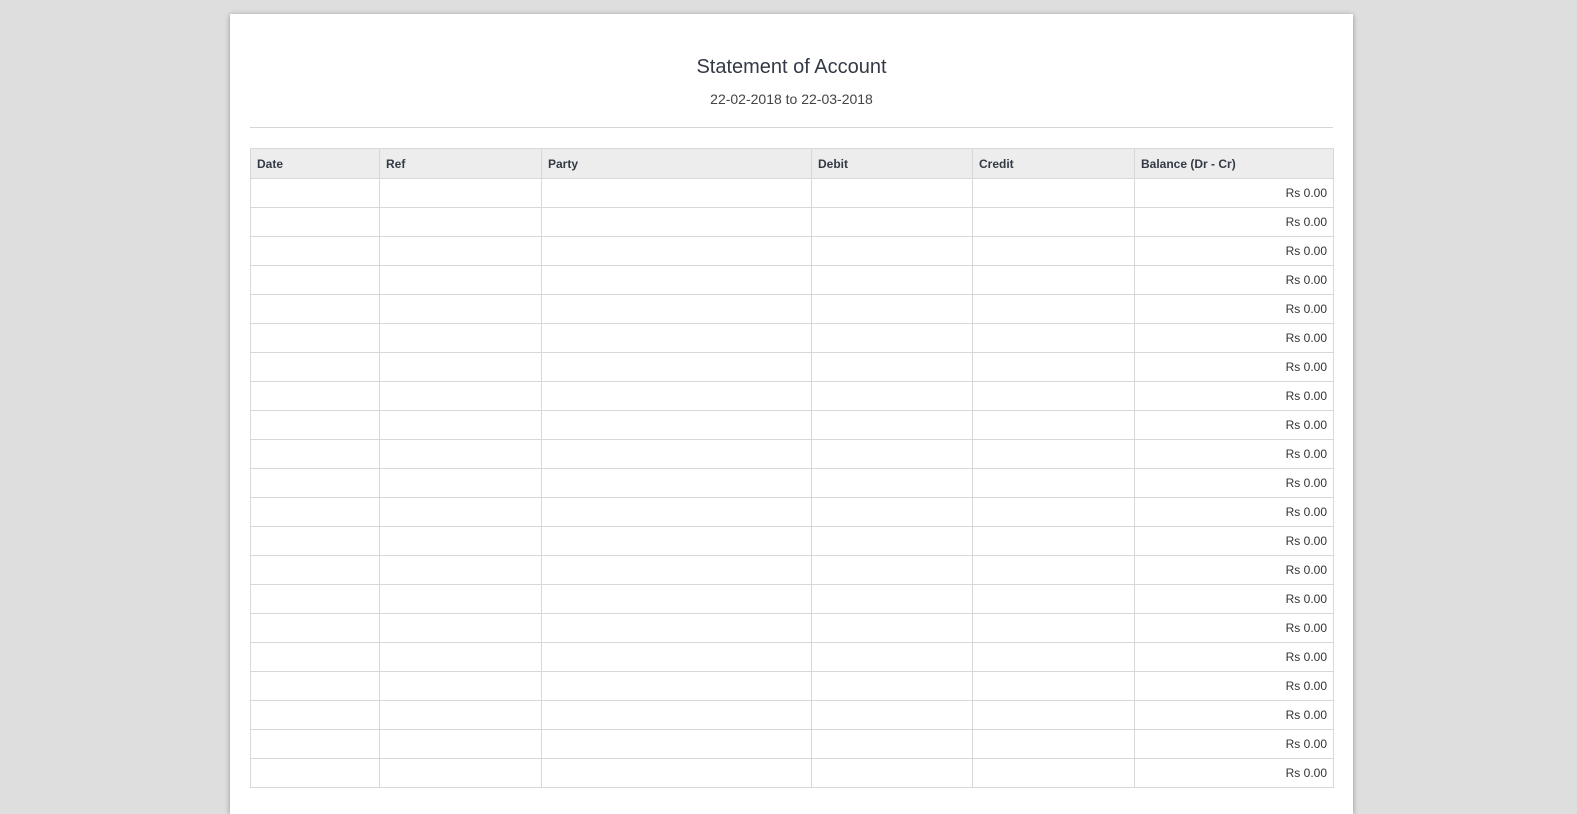  What do you see at coordinates (791, 99) in the screenshot?
I see `statement-period: 22-02-2018 to 22-03-2018` at bounding box center [791, 99].